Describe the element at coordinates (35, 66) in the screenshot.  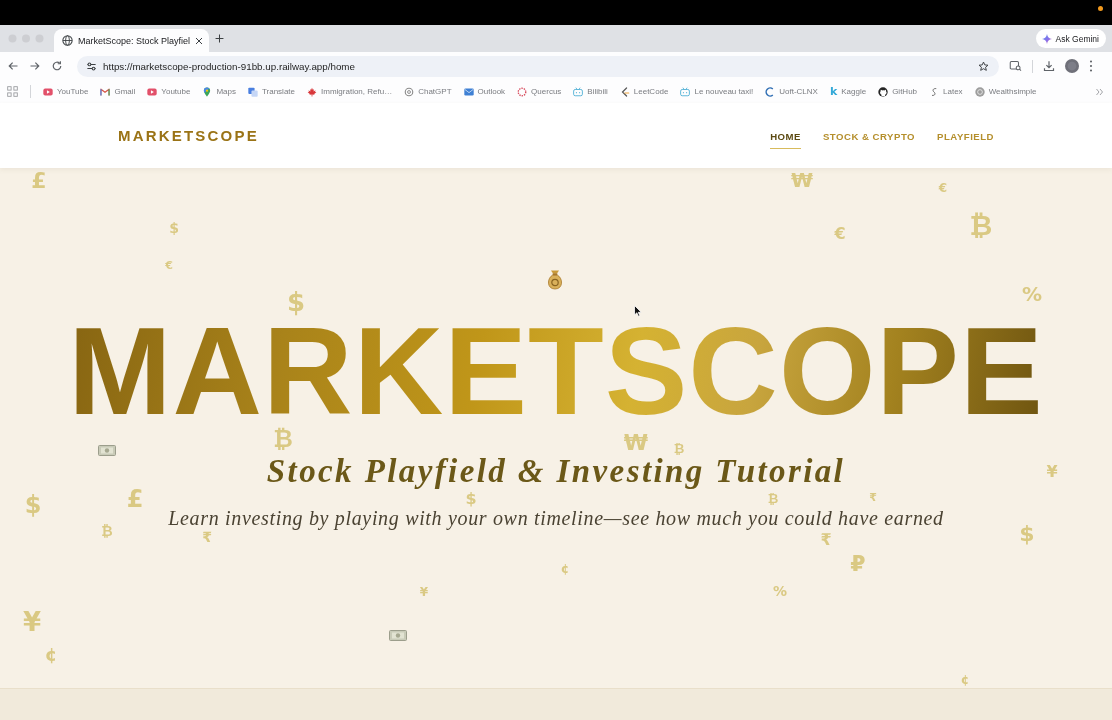
I see `forward-arrow-icon` at that location.